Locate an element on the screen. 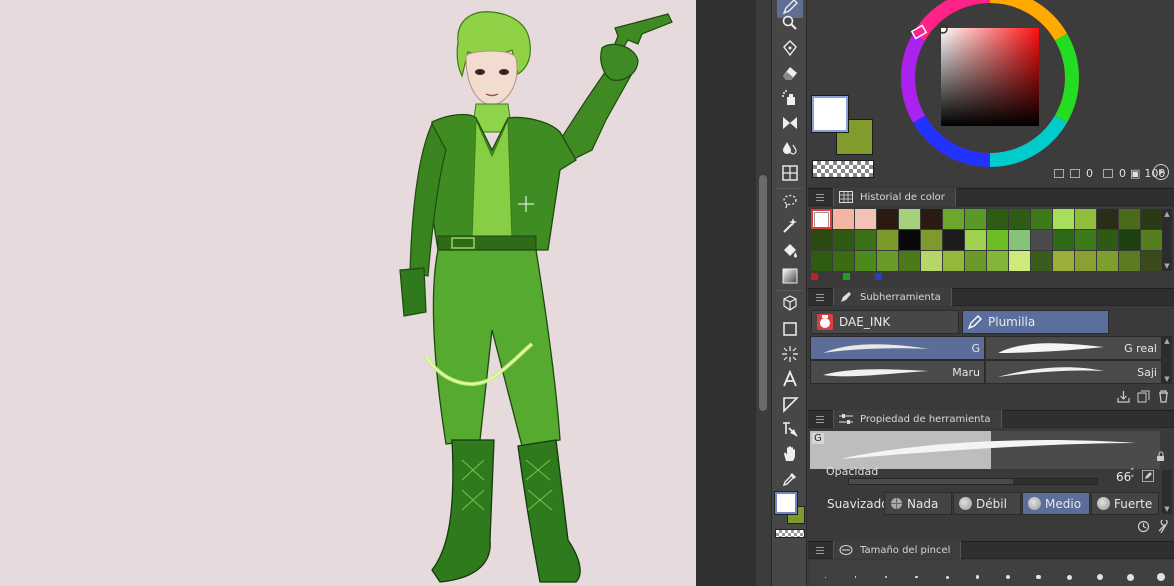 The image size is (1174, 586). blend-tool-button is located at coordinates (790, 148).